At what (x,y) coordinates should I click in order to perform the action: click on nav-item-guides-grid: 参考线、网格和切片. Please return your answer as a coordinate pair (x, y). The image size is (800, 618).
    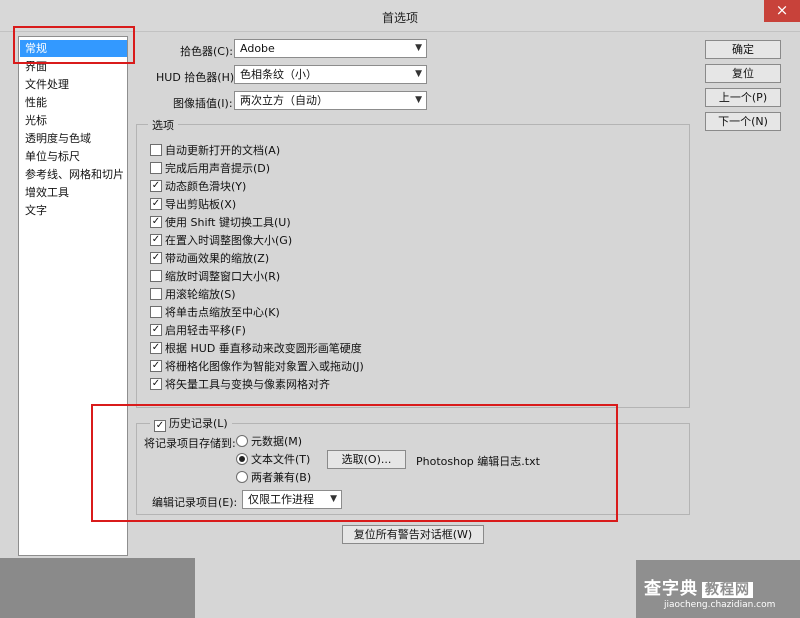
    Looking at the image, I should click on (73, 174).